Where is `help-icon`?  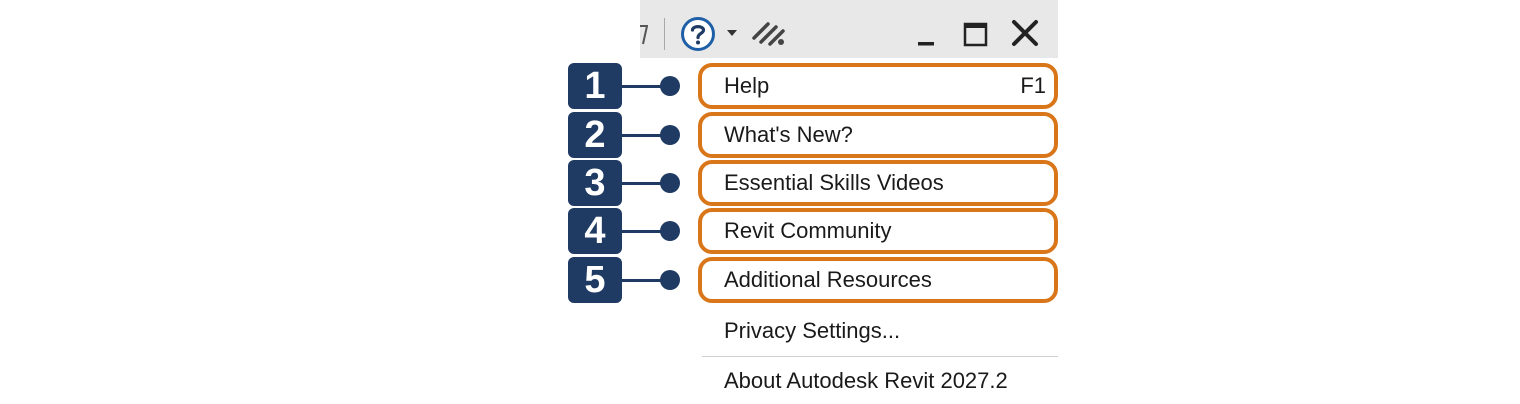 help-icon is located at coordinates (698, 34).